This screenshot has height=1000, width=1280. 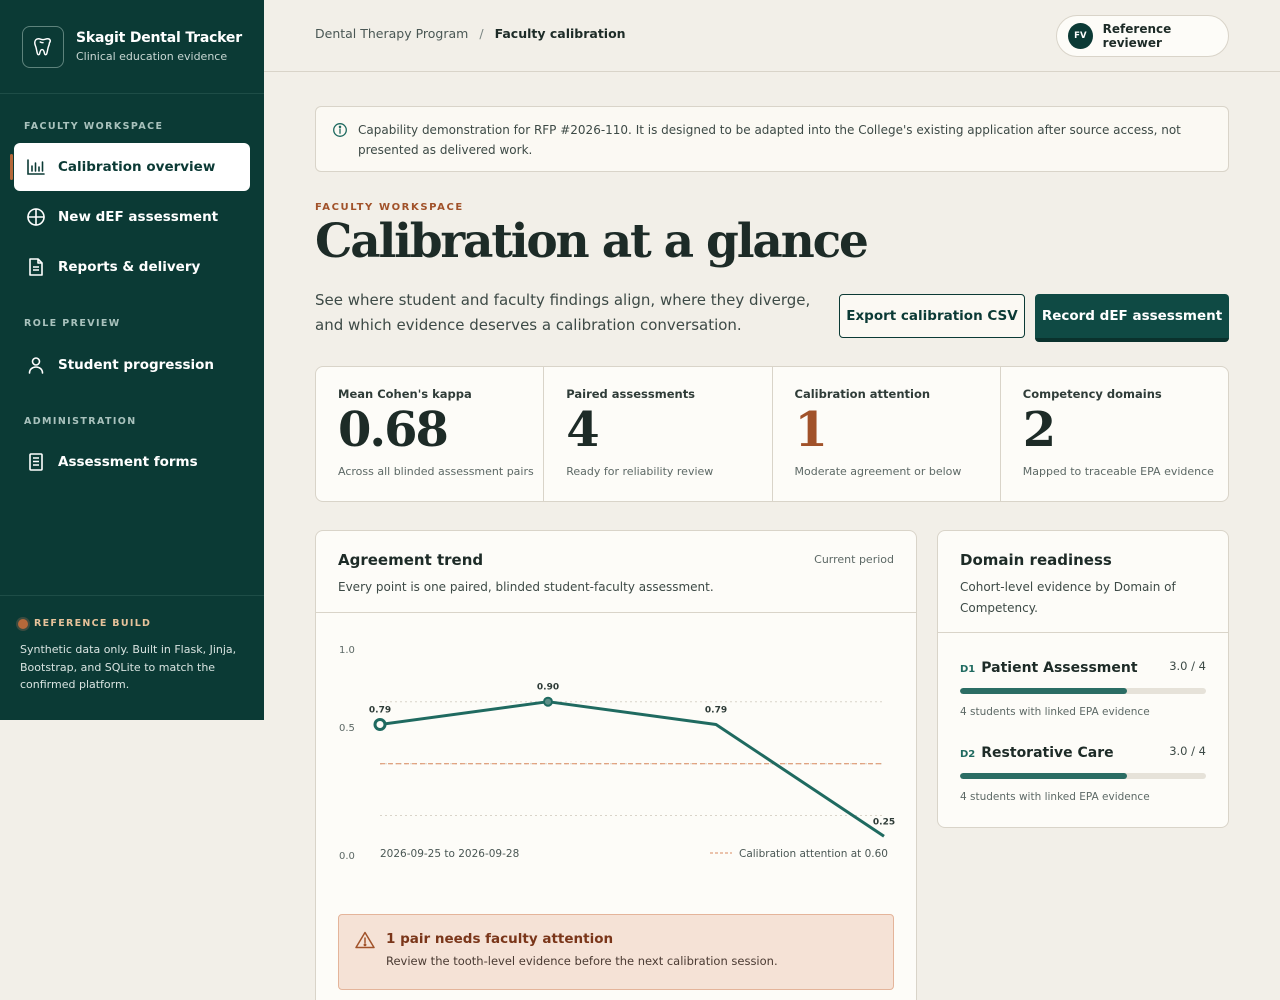 What do you see at coordinates (36, 167) in the screenshot?
I see `bar-chart-icon` at bounding box center [36, 167].